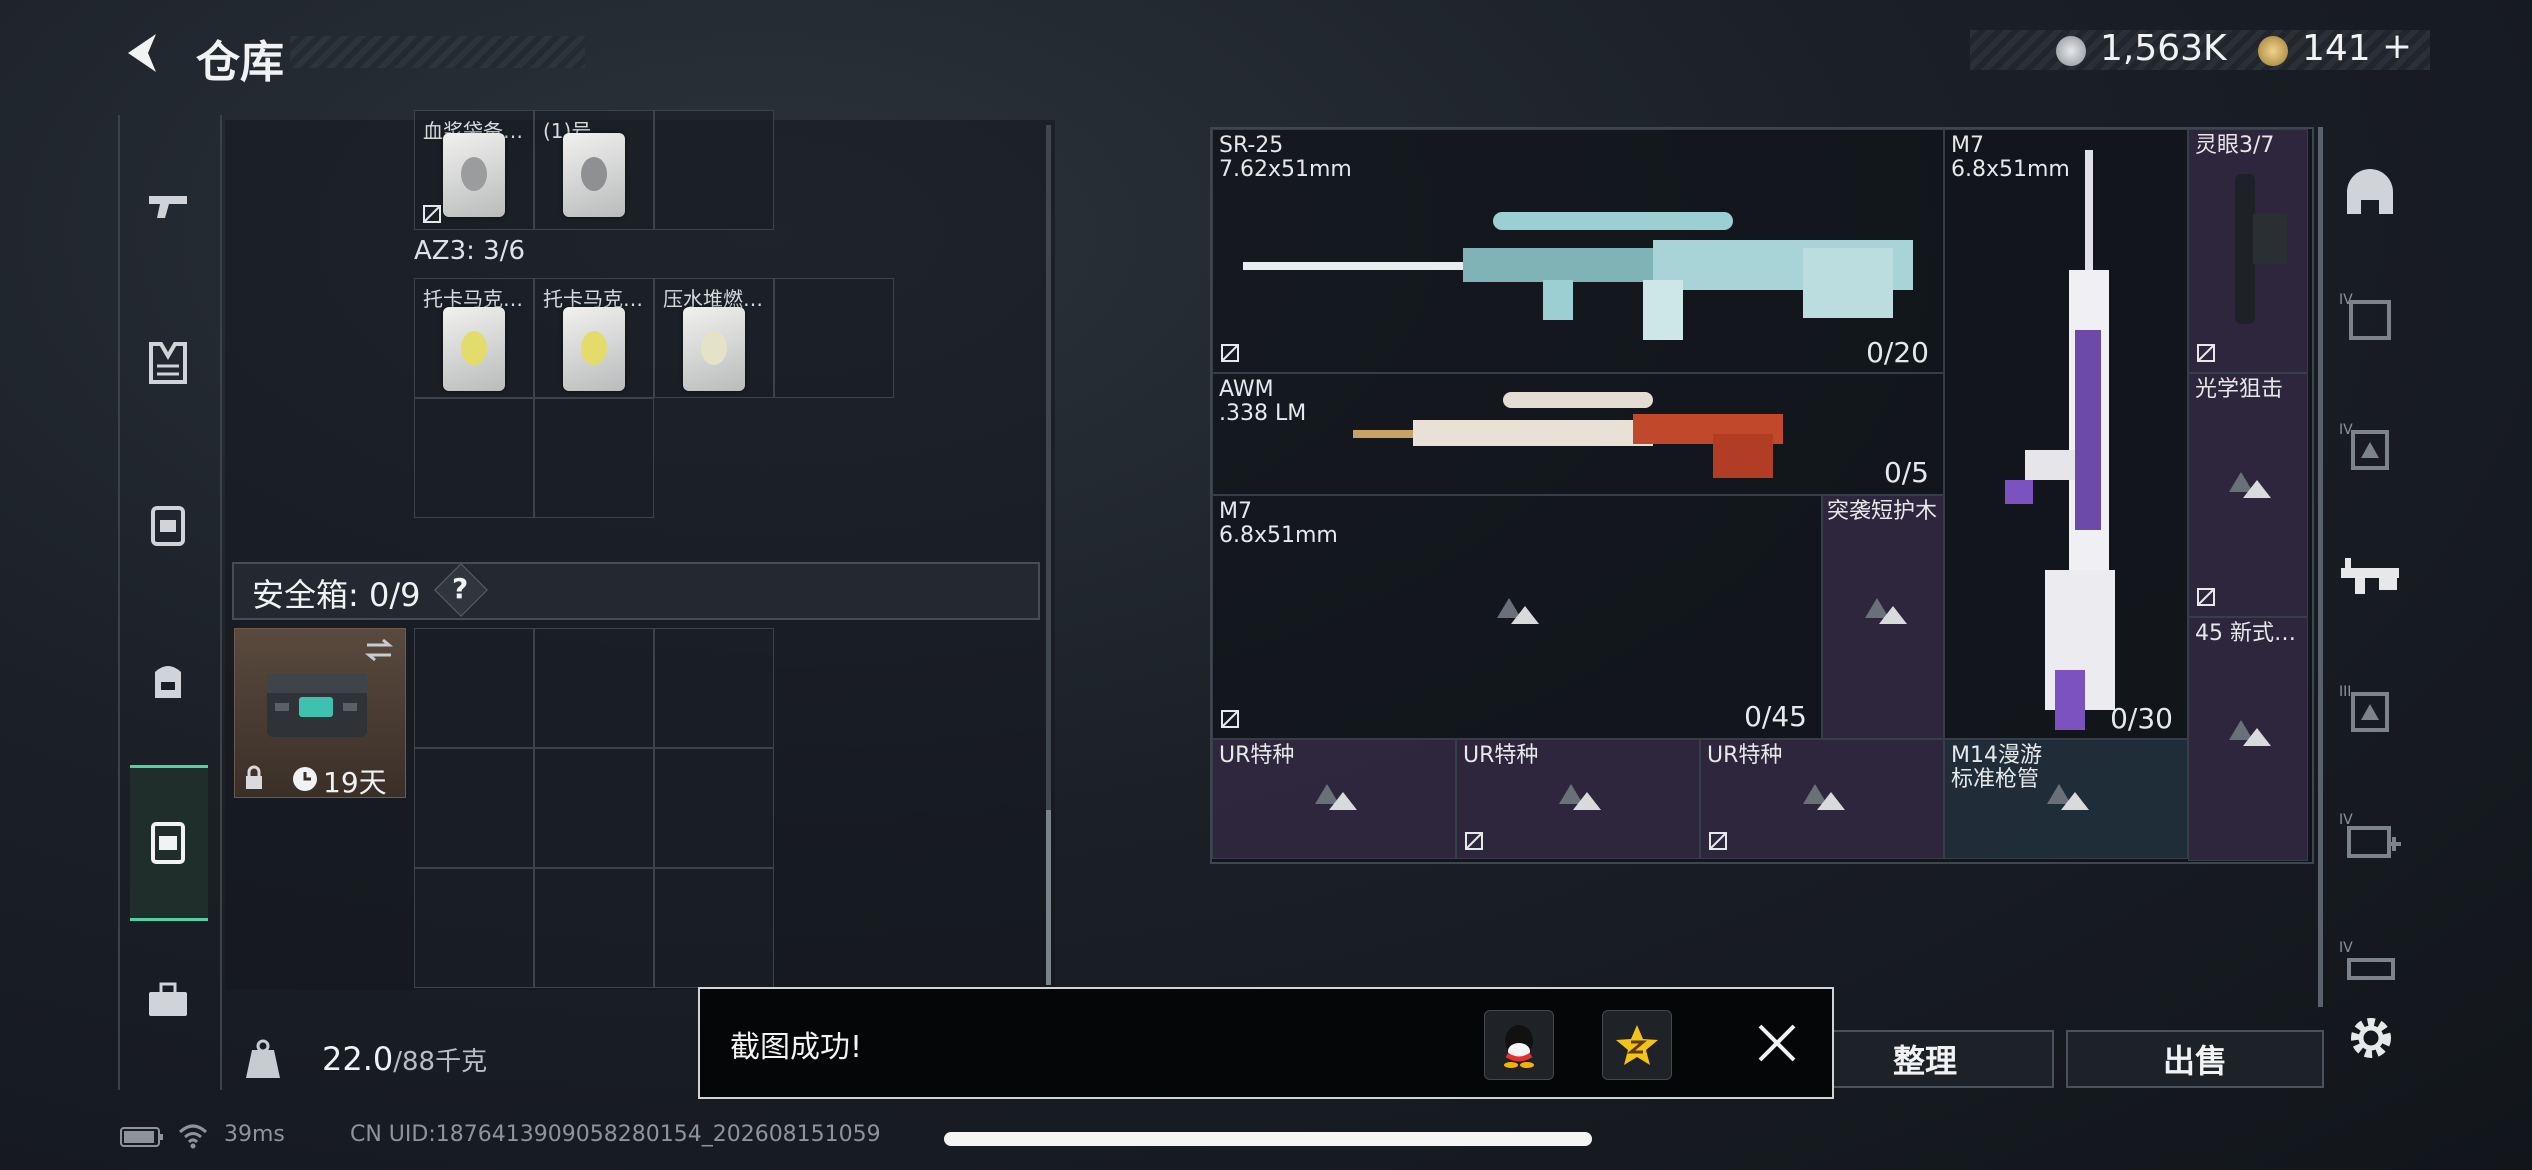 The image size is (2532, 1170). What do you see at coordinates (2261, 249) in the screenshot?
I see `scope-image` at bounding box center [2261, 249].